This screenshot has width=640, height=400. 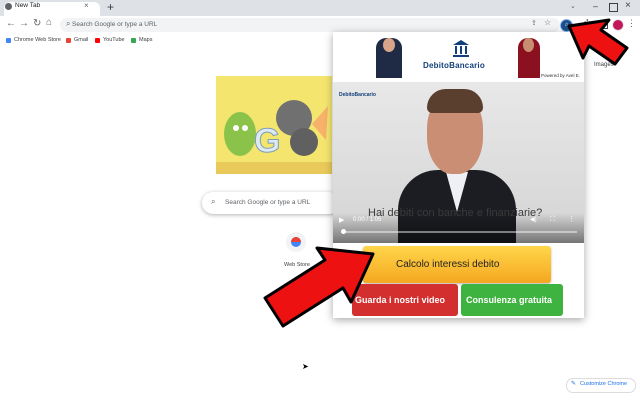 What do you see at coordinates (534, 23) in the screenshot?
I see `share-icon: ⇪` at bounding box center [534, 23].